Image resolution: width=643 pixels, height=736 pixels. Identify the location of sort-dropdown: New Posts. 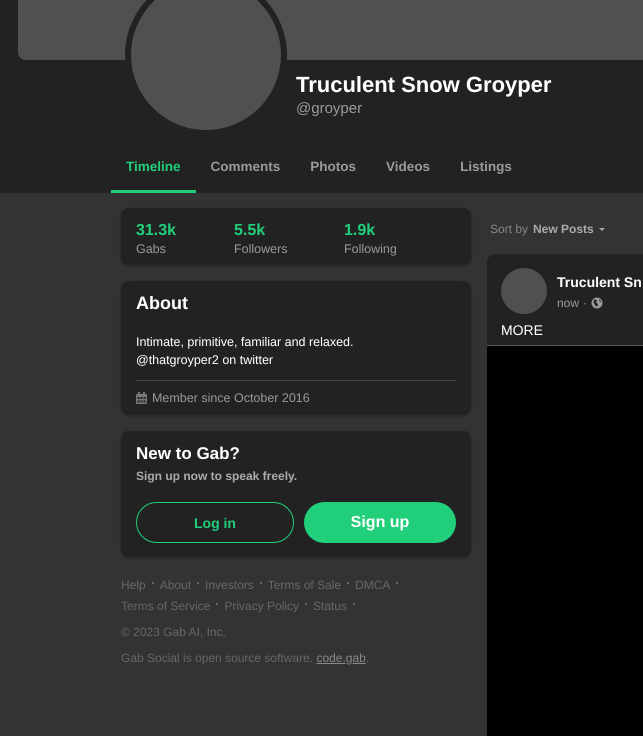
(569, 229).